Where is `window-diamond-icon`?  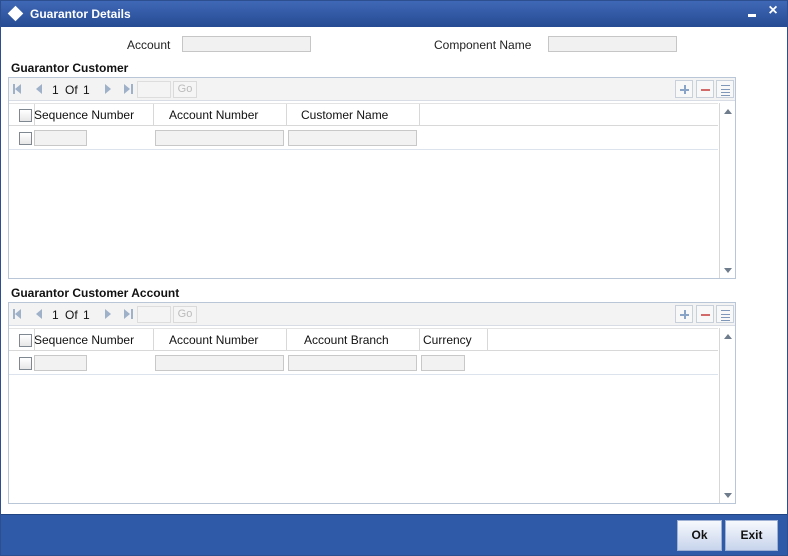
window-diamond-icon is located at coordinates (15, 13).